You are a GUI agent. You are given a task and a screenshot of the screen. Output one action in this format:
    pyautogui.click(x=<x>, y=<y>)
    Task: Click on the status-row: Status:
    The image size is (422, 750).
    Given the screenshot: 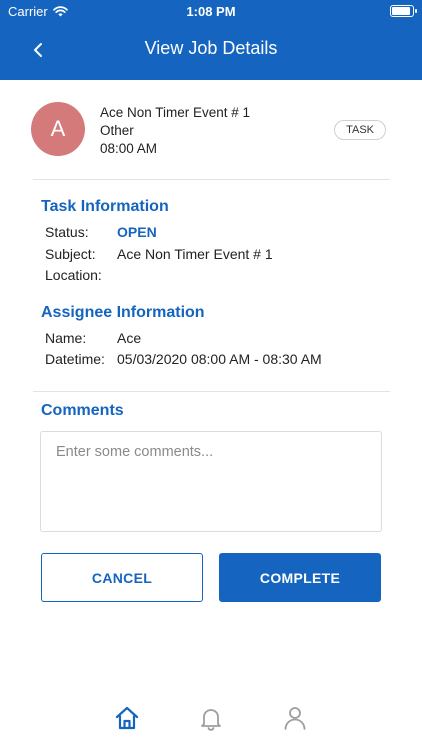 What is the action you would take?
    pyautogui.click(x=67, y=232)
    